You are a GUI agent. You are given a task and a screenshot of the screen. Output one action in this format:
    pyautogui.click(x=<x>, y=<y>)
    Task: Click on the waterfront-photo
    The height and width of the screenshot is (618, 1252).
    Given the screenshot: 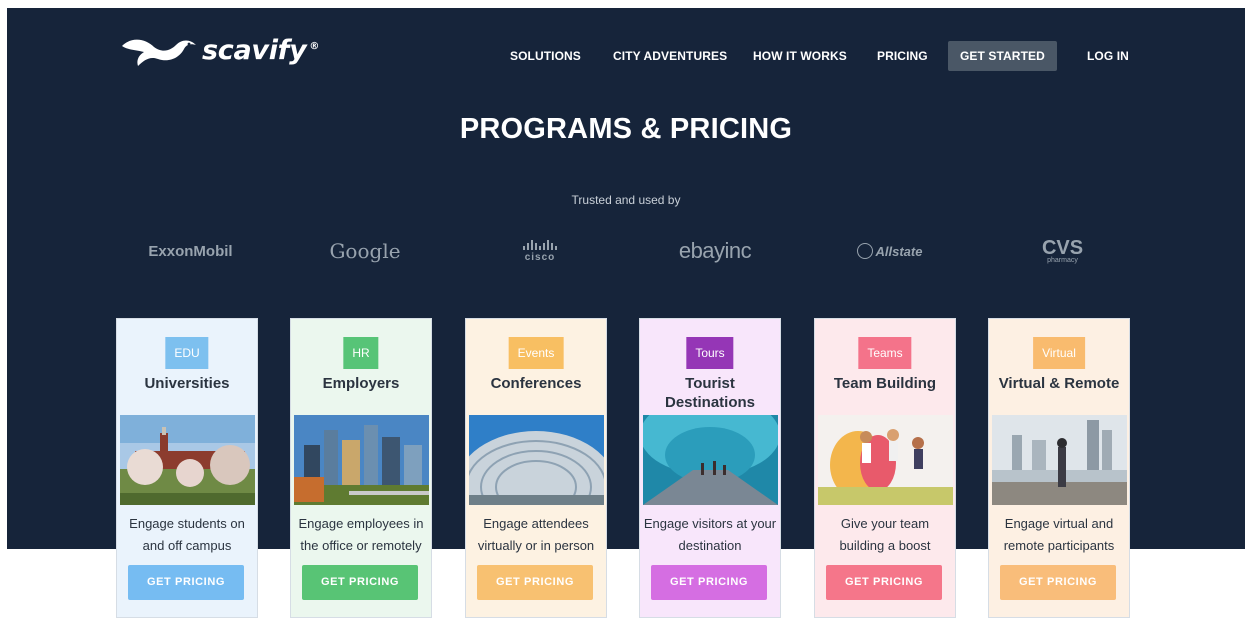 What is the action you would take?
    pyautogui.click(x=1059, y=460)
    